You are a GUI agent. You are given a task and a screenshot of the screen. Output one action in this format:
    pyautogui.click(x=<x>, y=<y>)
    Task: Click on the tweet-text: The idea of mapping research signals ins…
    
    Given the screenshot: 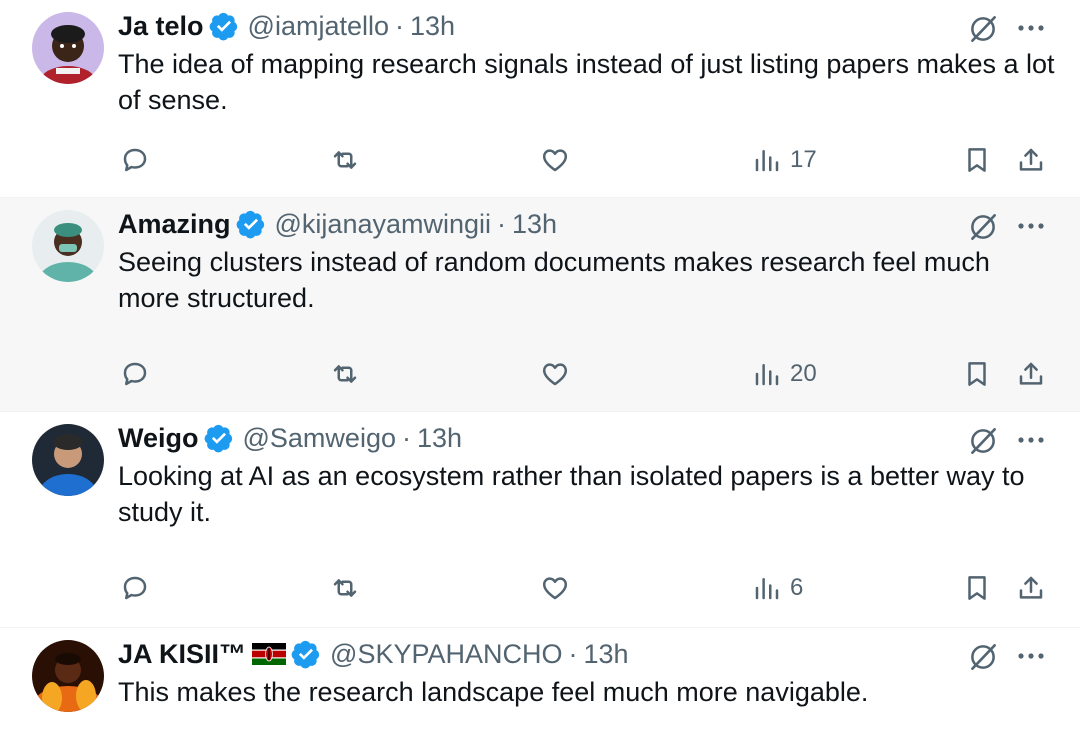 What is the action you would take?
    pyautogui.click(x=586, y=82)
    